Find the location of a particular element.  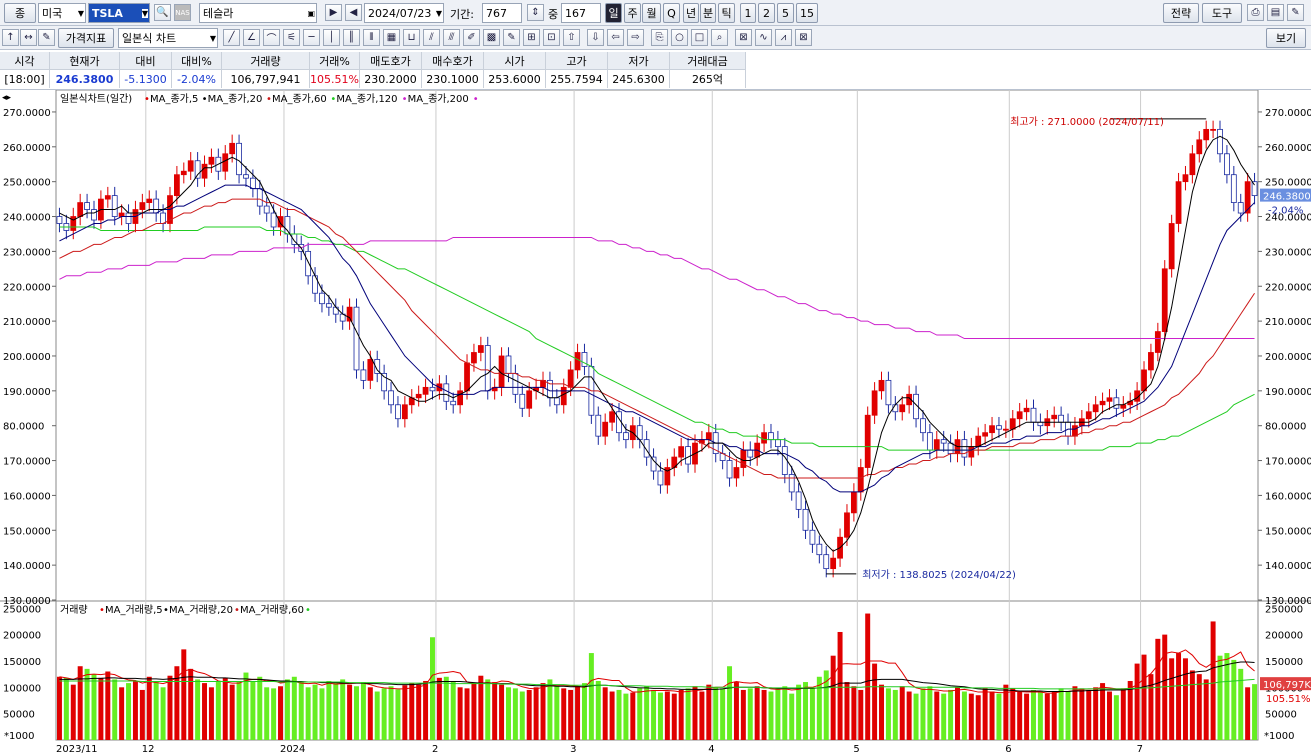

quote-header-2: 대비 is located at coordinates (146, 61).